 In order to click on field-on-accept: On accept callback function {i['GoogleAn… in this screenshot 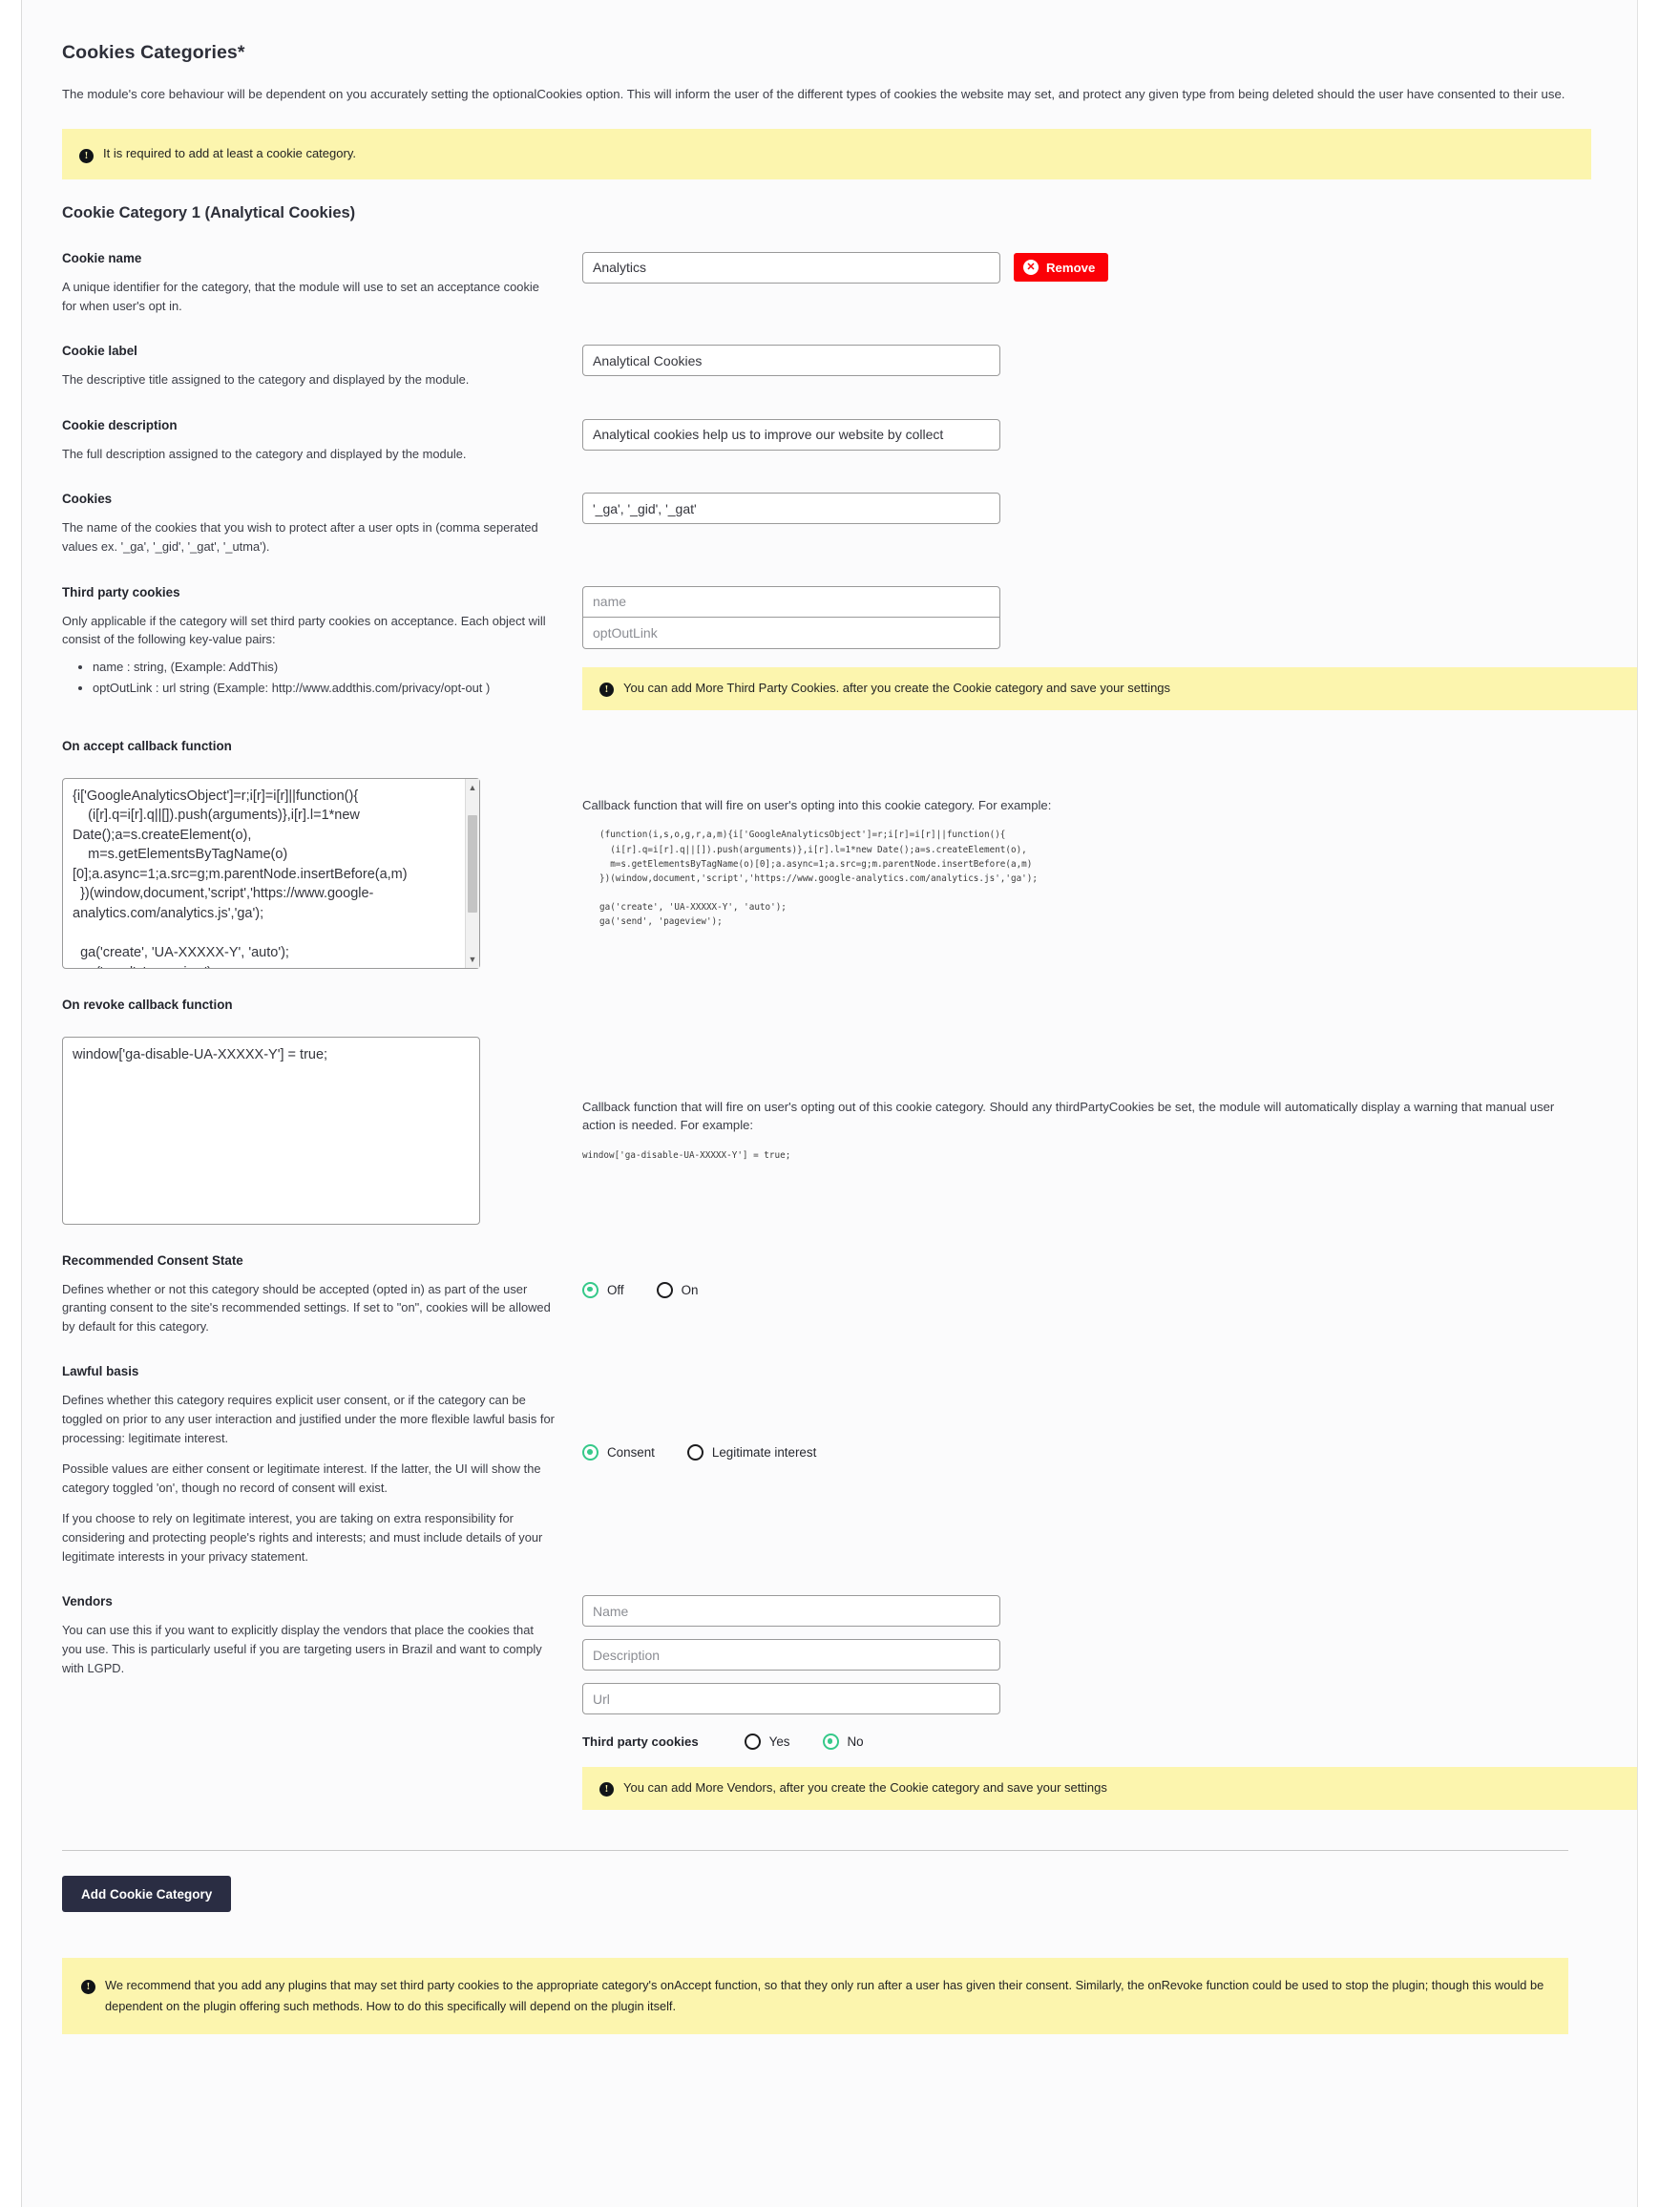, I will do `click(827, 854)`.